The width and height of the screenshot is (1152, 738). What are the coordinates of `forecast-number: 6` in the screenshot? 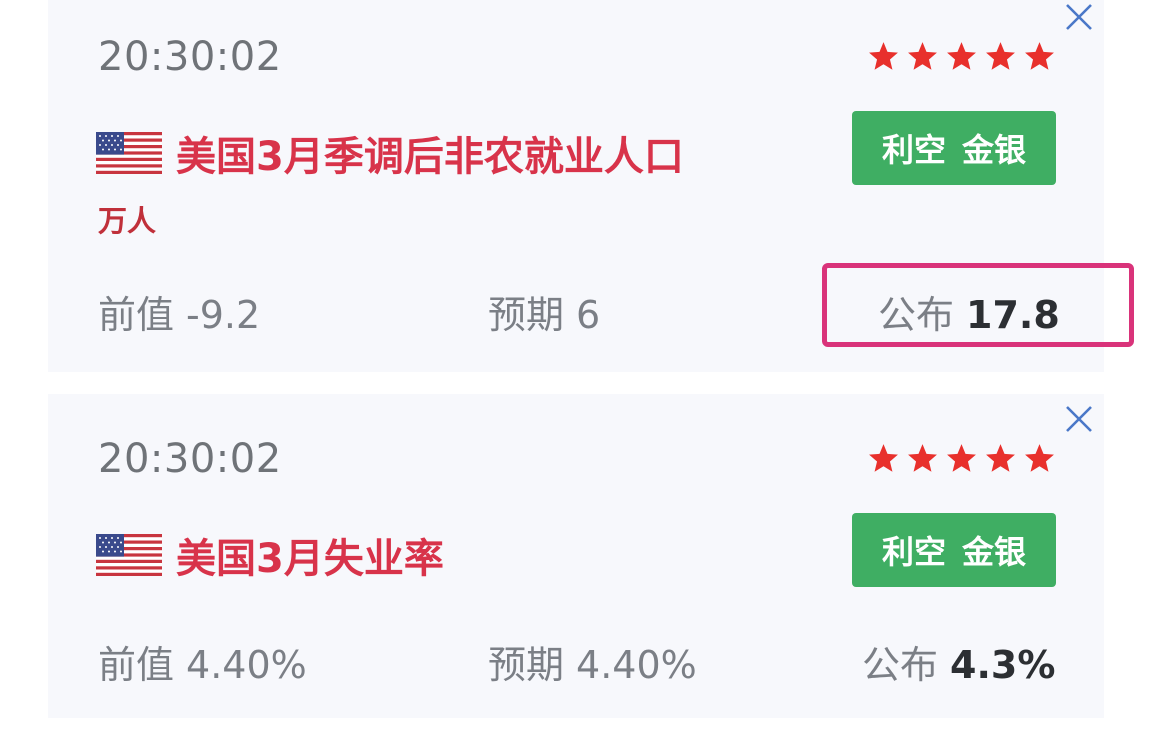 It's located at (588, 315).